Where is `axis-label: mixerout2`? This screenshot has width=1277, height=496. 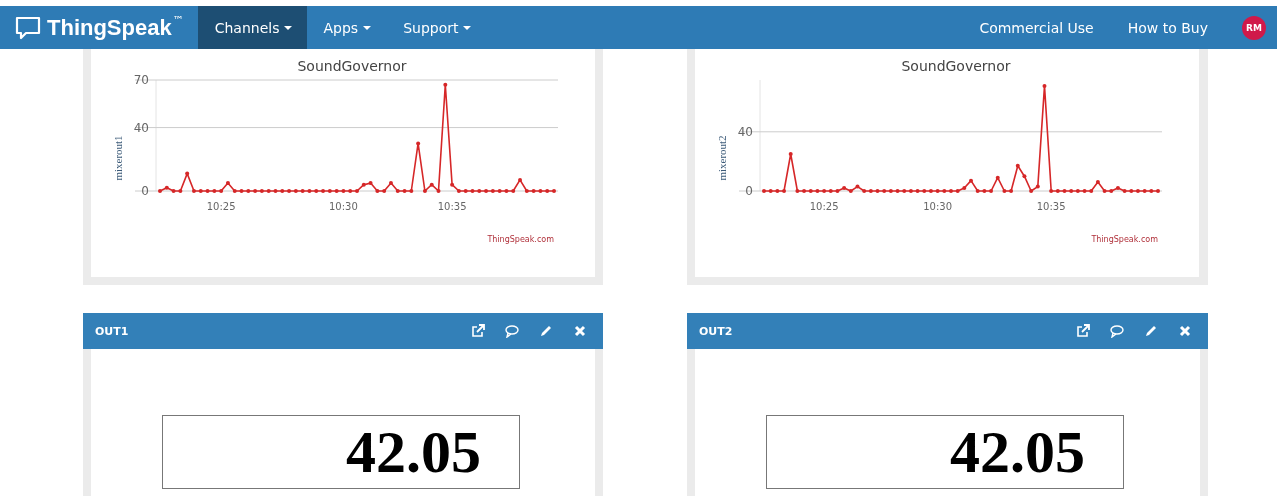 axis-label: mixerout2 is located at coordinates (722, 158).